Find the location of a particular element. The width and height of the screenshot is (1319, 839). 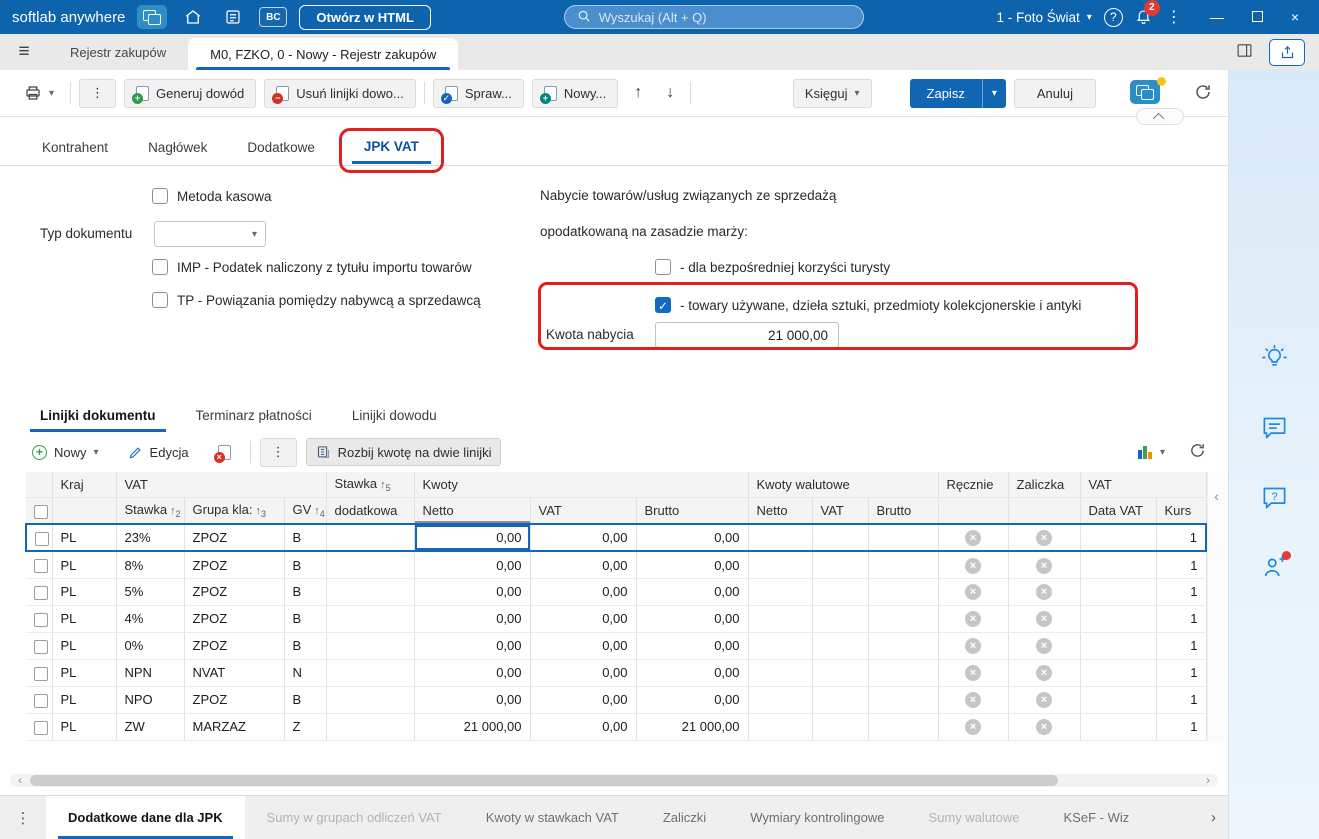

detail-tab-linijki-dokumentu: Linijki dokumentu is located at coordinates (98, 416).